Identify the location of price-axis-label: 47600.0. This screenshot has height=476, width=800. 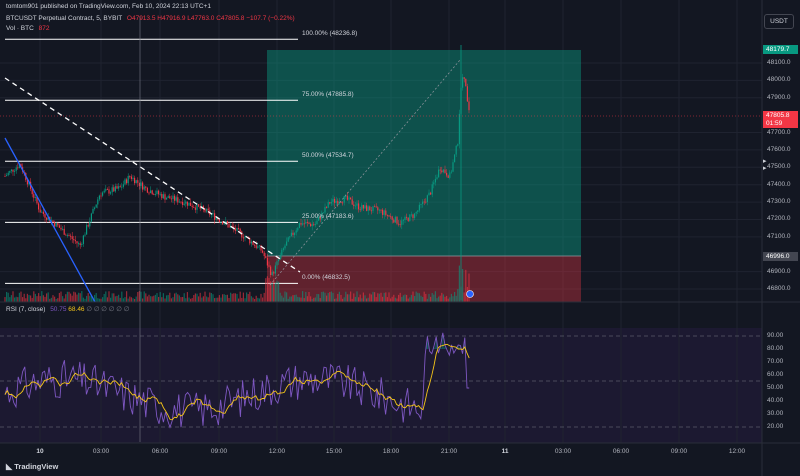
(779, 149).